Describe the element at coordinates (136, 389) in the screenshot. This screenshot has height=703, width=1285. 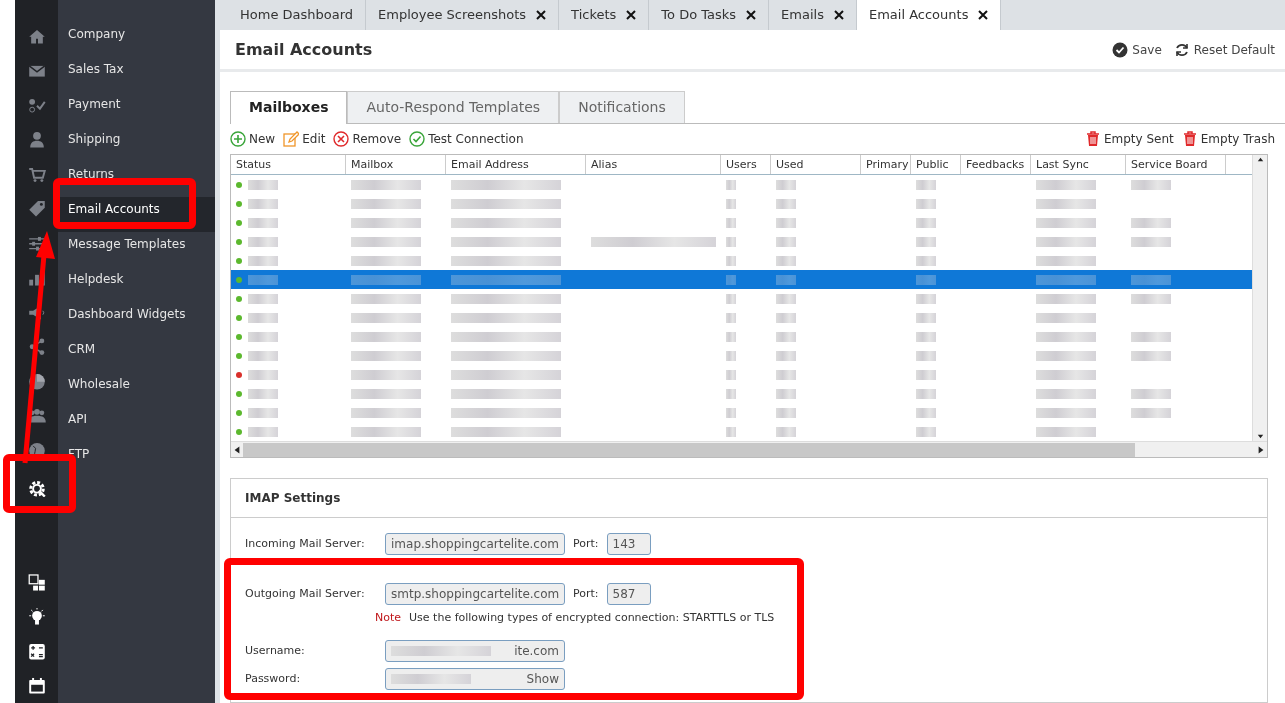
I see `sidebar-item: Wholesale` at that location.